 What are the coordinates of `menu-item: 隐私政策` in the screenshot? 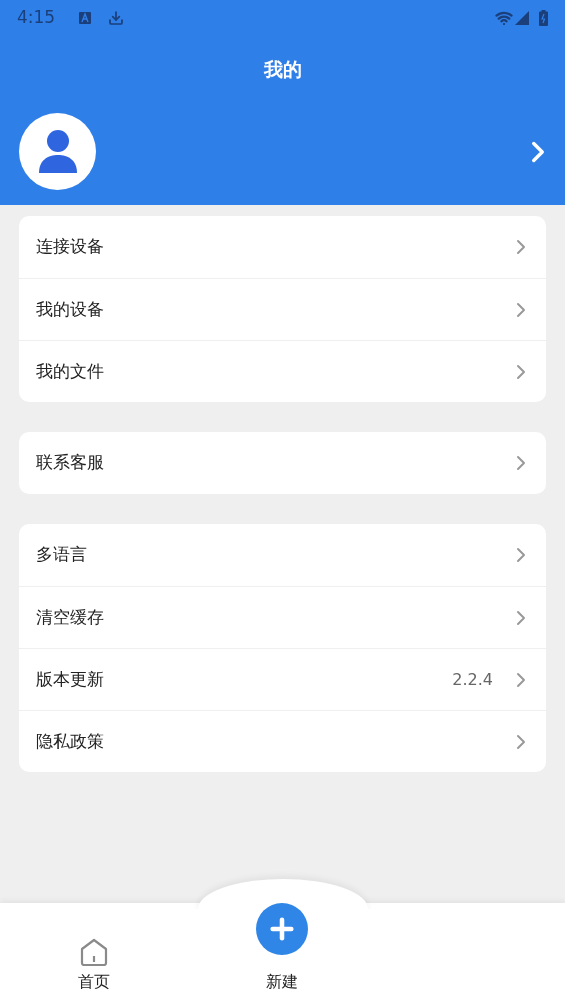 It's located at (282, 741).